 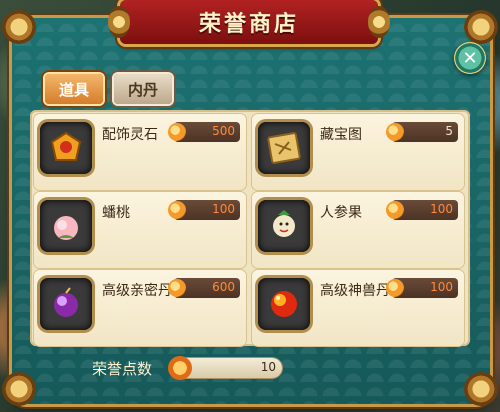 I want to click on close-icon: ✕, so click(x=470, y=58).